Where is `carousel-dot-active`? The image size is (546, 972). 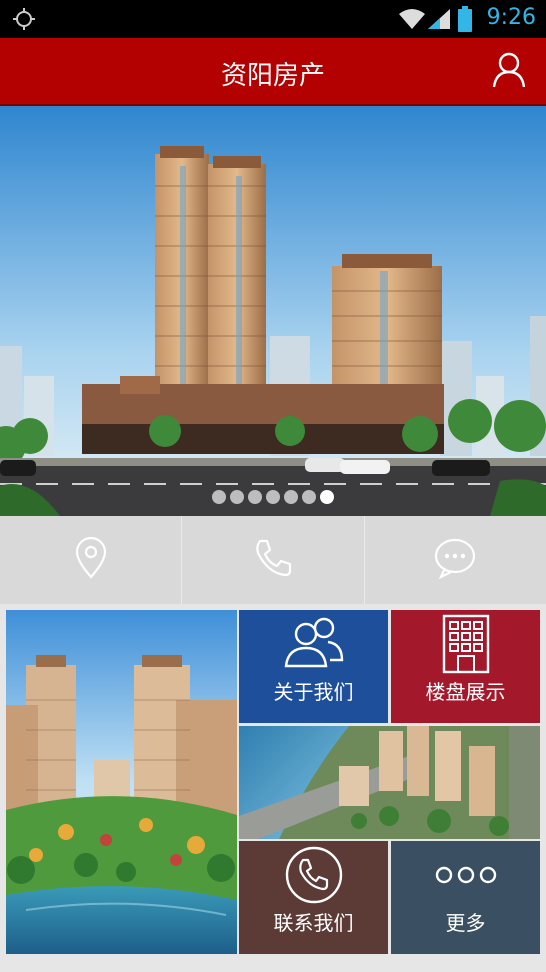
carousel-dot-active is located at coordinates (327, 497).